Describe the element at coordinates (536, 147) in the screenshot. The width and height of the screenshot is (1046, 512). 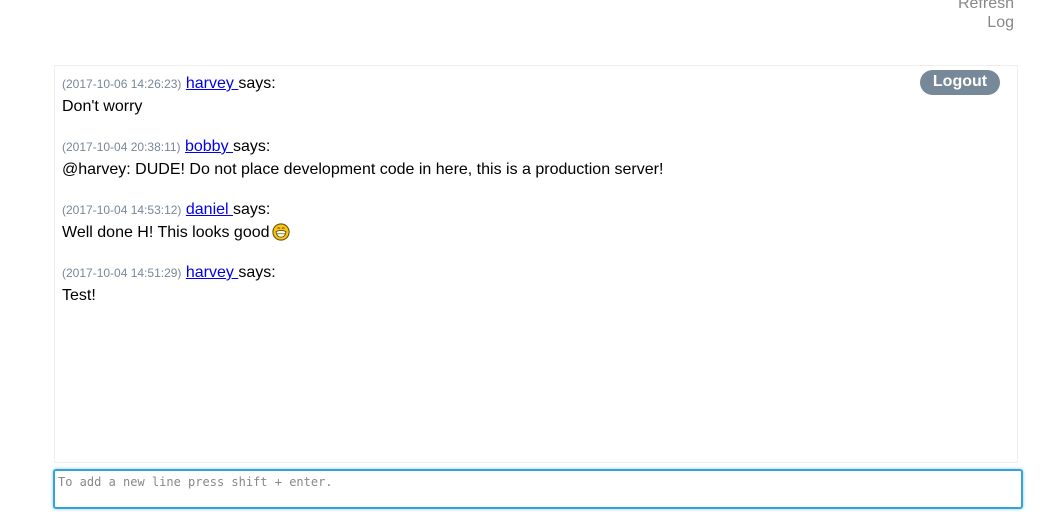
I see `message-header: (2017-10-04 20:38:11) bobby says:` at that location.